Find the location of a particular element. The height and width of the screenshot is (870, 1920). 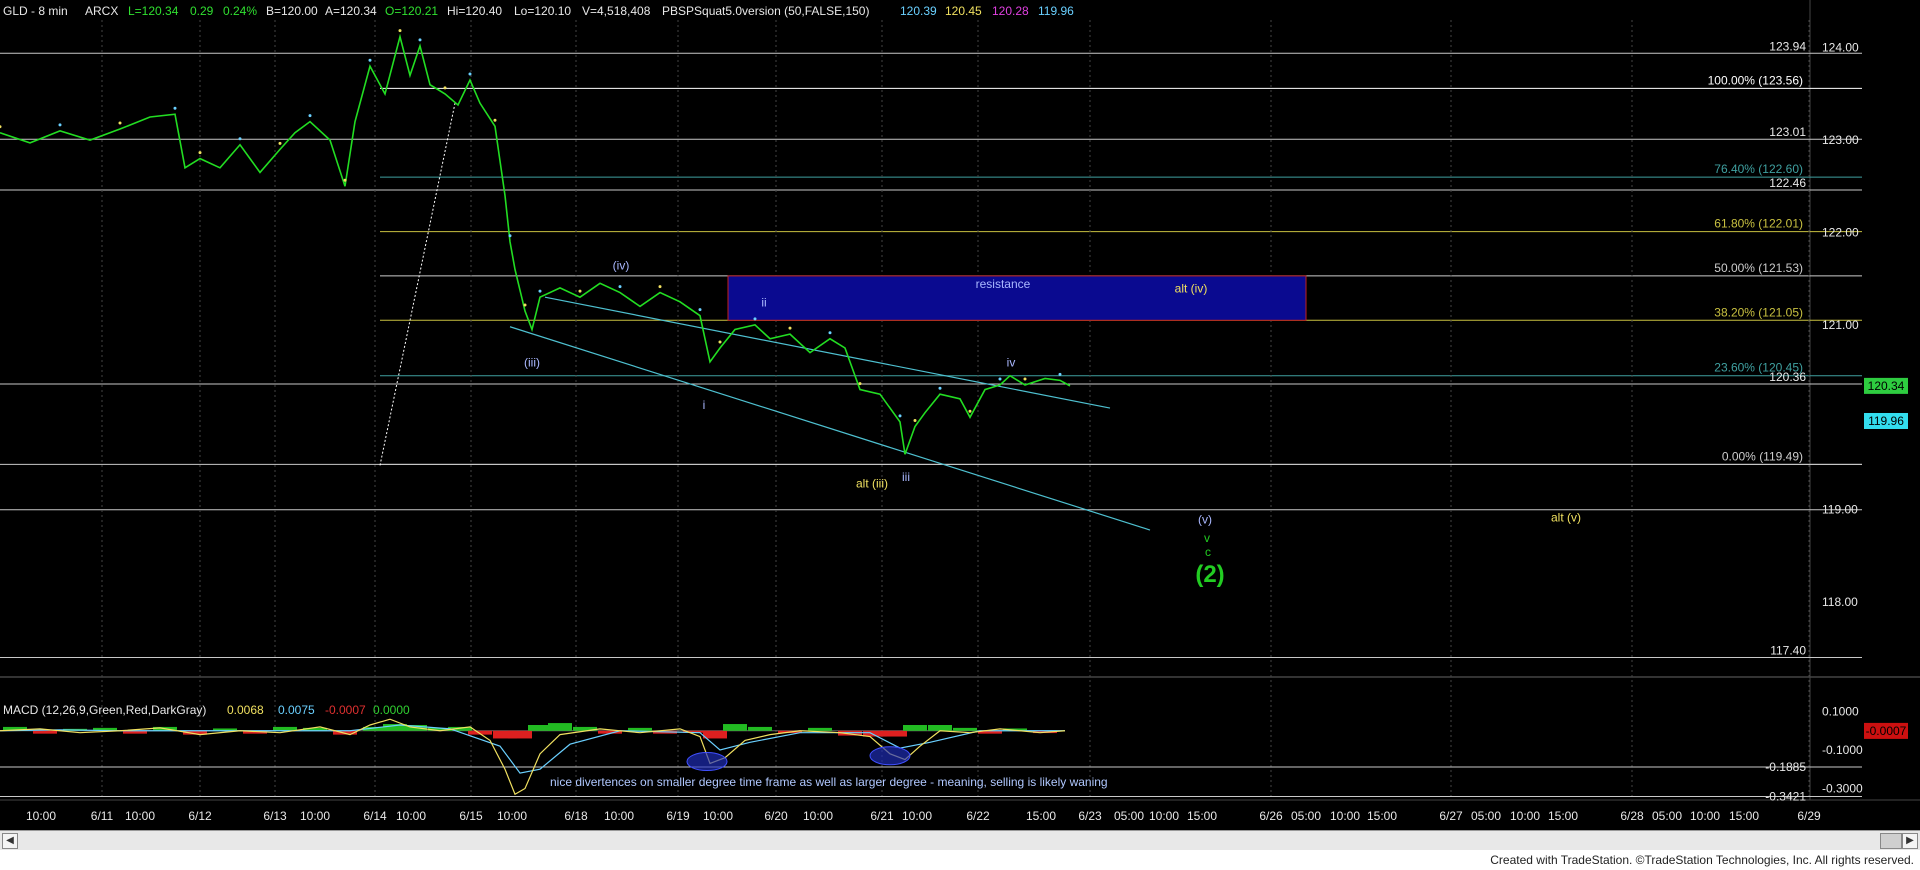

low-price: Lo=120.10 is located at coordinates (542, 11).